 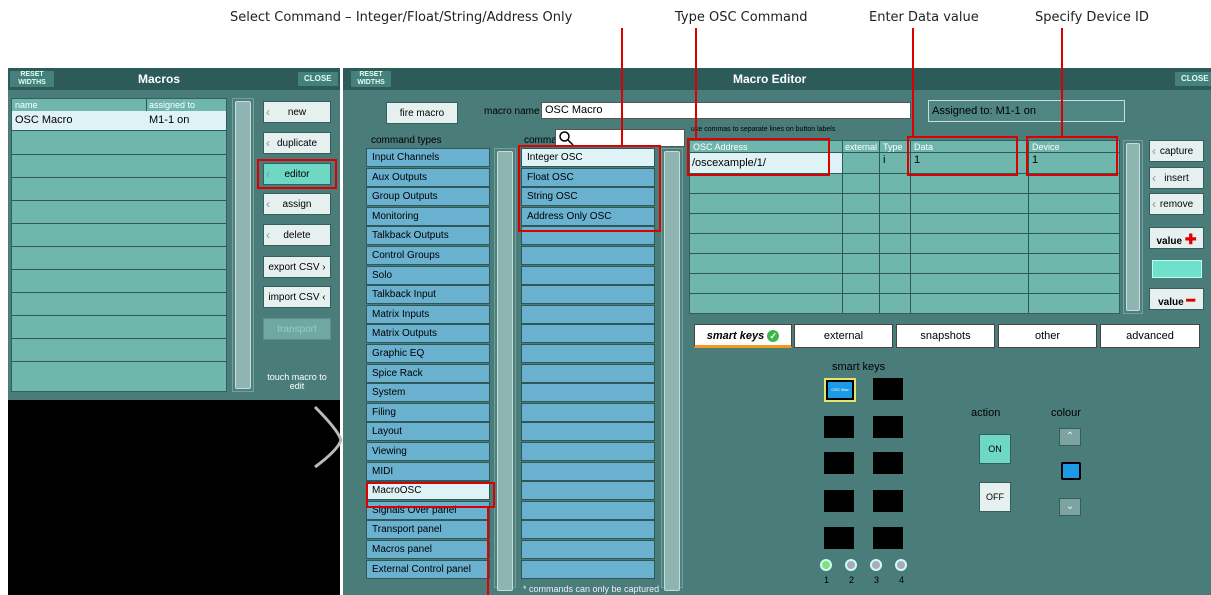 What do you see at coordinates (297, 143) in the screenshot?
I see `duplicate-button: ‹ duplicate` at bounding box center [297, 143].